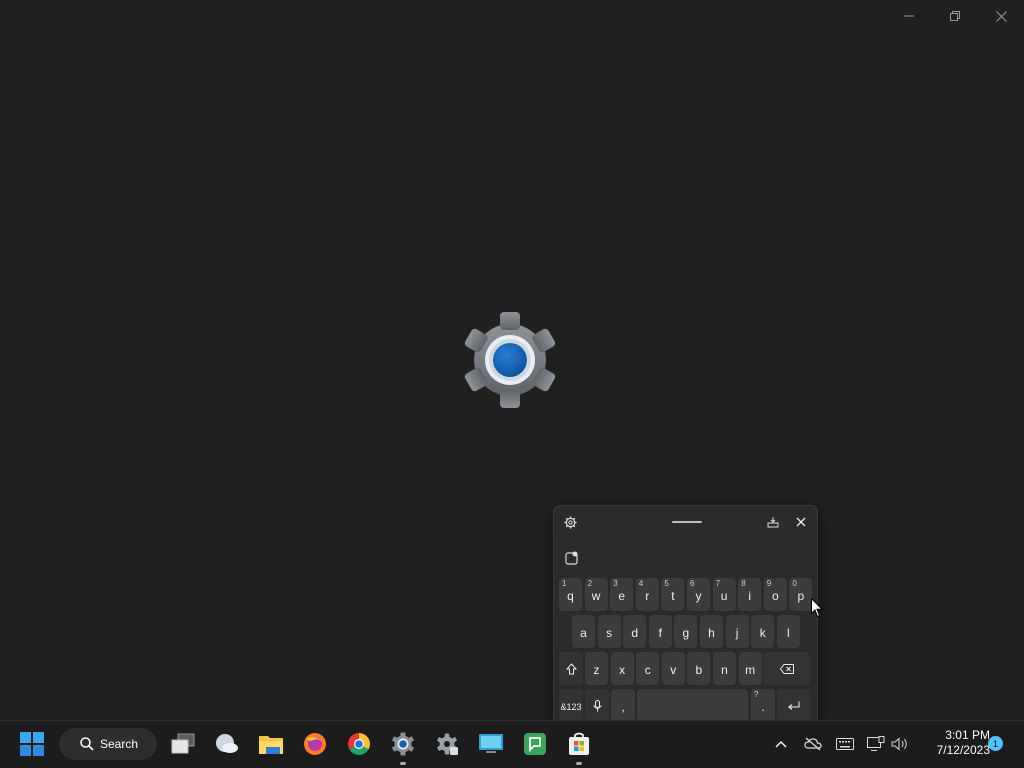 This screenshot has width=1024, height=768. I want to click on gear-icon, so click(570, 522).